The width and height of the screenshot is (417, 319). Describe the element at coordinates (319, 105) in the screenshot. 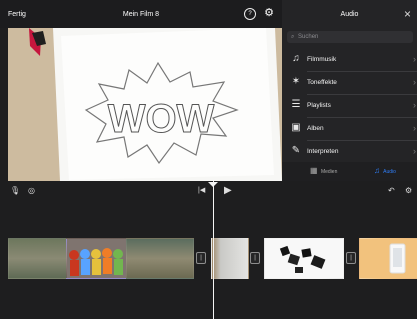

I see `audio-item-label: Playlists` at that location.